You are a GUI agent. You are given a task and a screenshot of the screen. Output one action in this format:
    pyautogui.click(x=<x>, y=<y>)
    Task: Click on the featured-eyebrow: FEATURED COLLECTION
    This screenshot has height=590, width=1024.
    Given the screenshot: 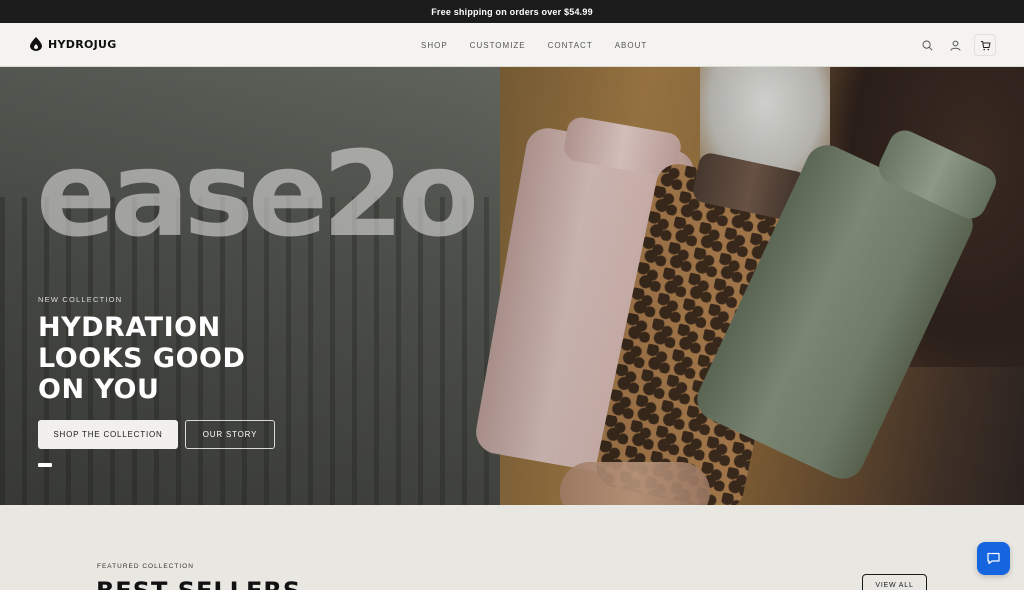 What is the action you would take?
    pyautogui.click(x=145, y=566)
    